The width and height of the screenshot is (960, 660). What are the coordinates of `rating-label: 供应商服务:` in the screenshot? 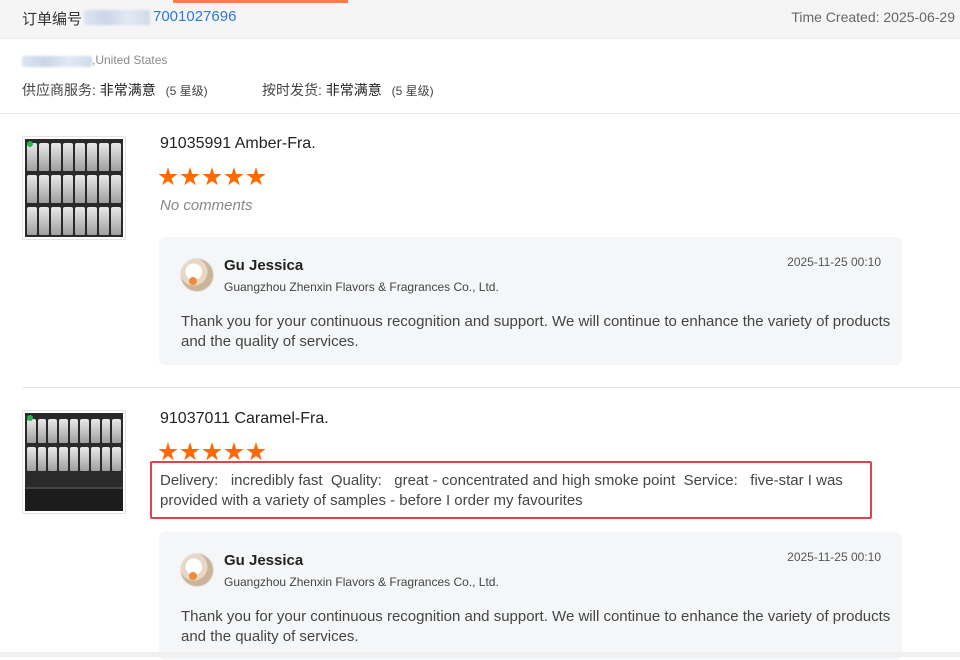 It's located at (59, 90).